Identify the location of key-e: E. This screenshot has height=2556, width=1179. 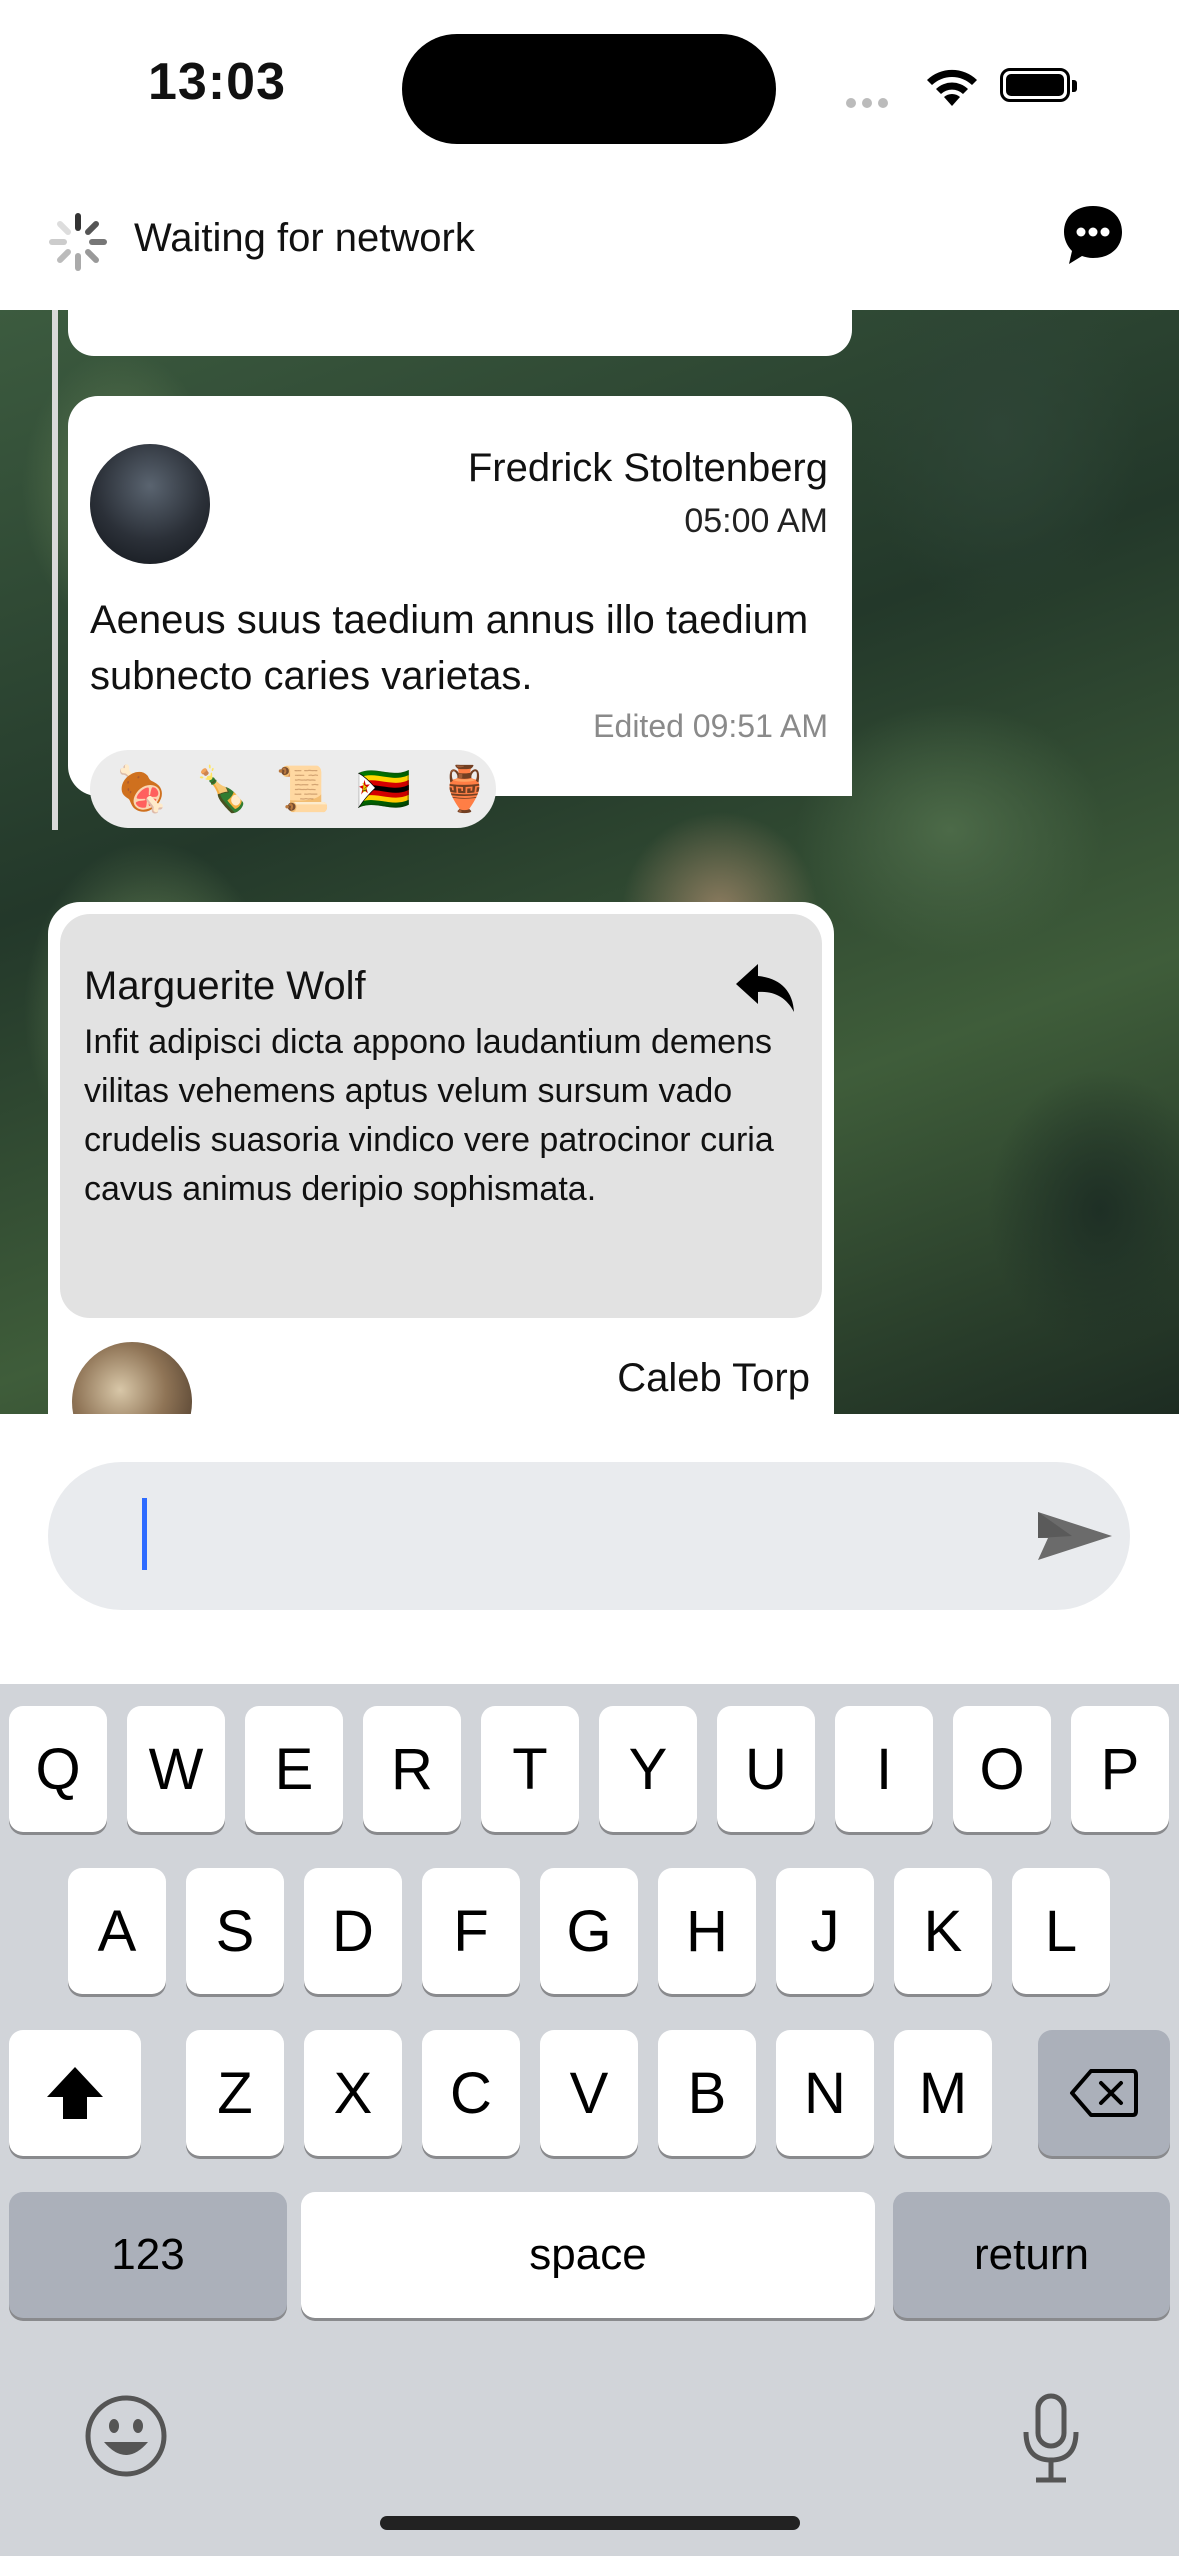
(294, 1769).